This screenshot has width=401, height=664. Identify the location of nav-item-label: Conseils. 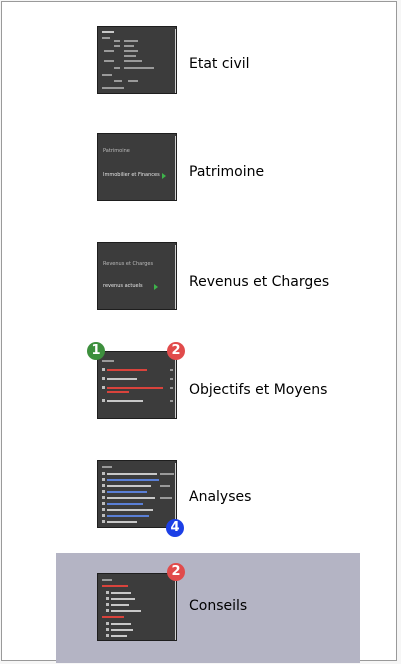
(218, 606).